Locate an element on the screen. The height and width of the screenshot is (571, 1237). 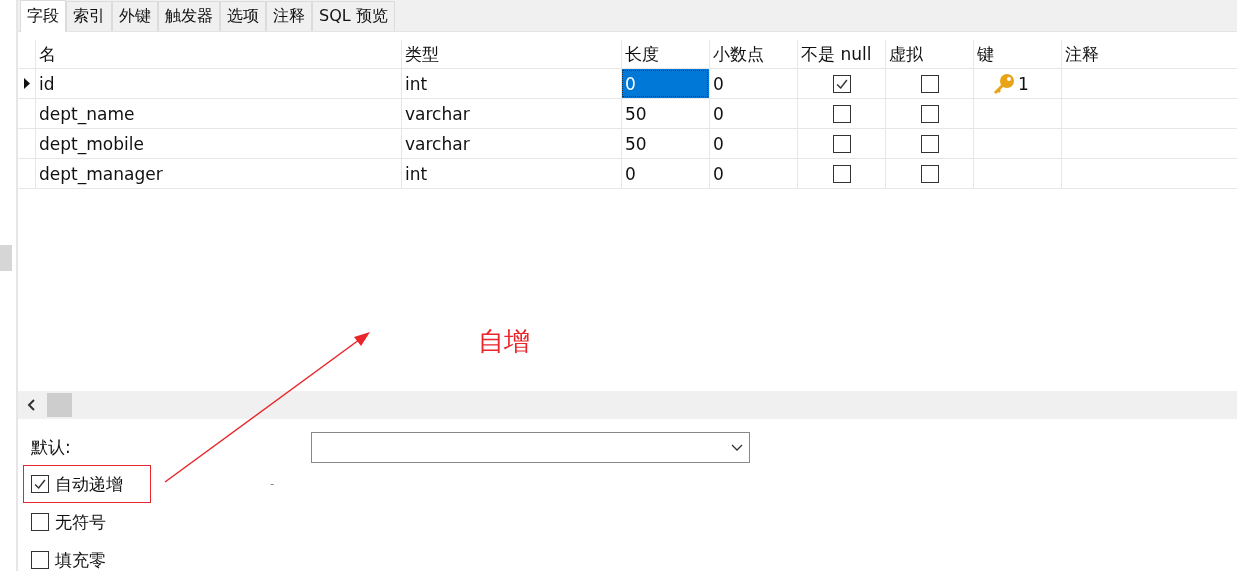
tab: 外键 is located at coordinates (135, 16).